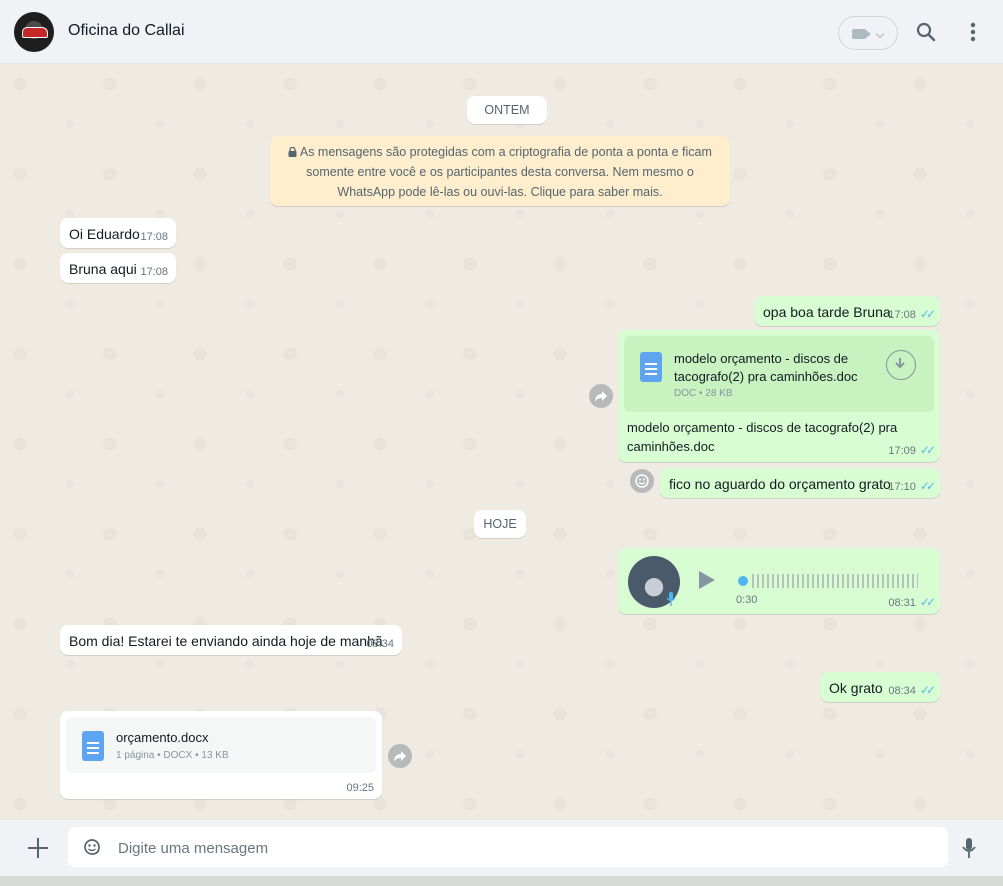 This screenshot has width=1003, height=886. I want to click on message-time: 09:25, so click(360, 788).